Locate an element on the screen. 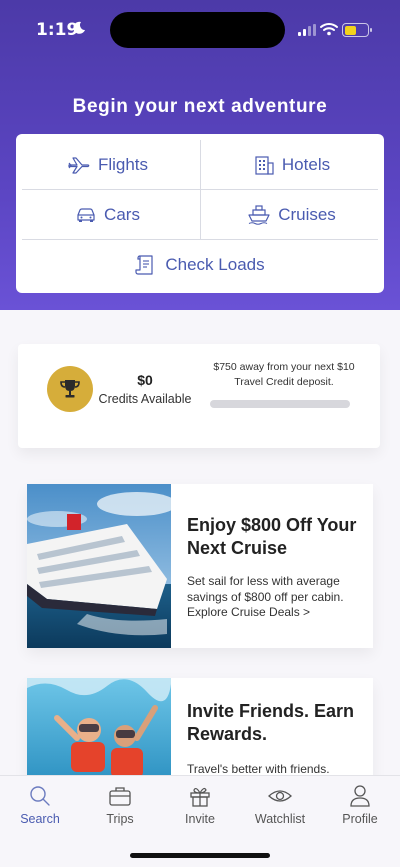 The width and height of the screenshot is (400, 867). check-loads-label: Check Loads is located at coordinates (215, 264).